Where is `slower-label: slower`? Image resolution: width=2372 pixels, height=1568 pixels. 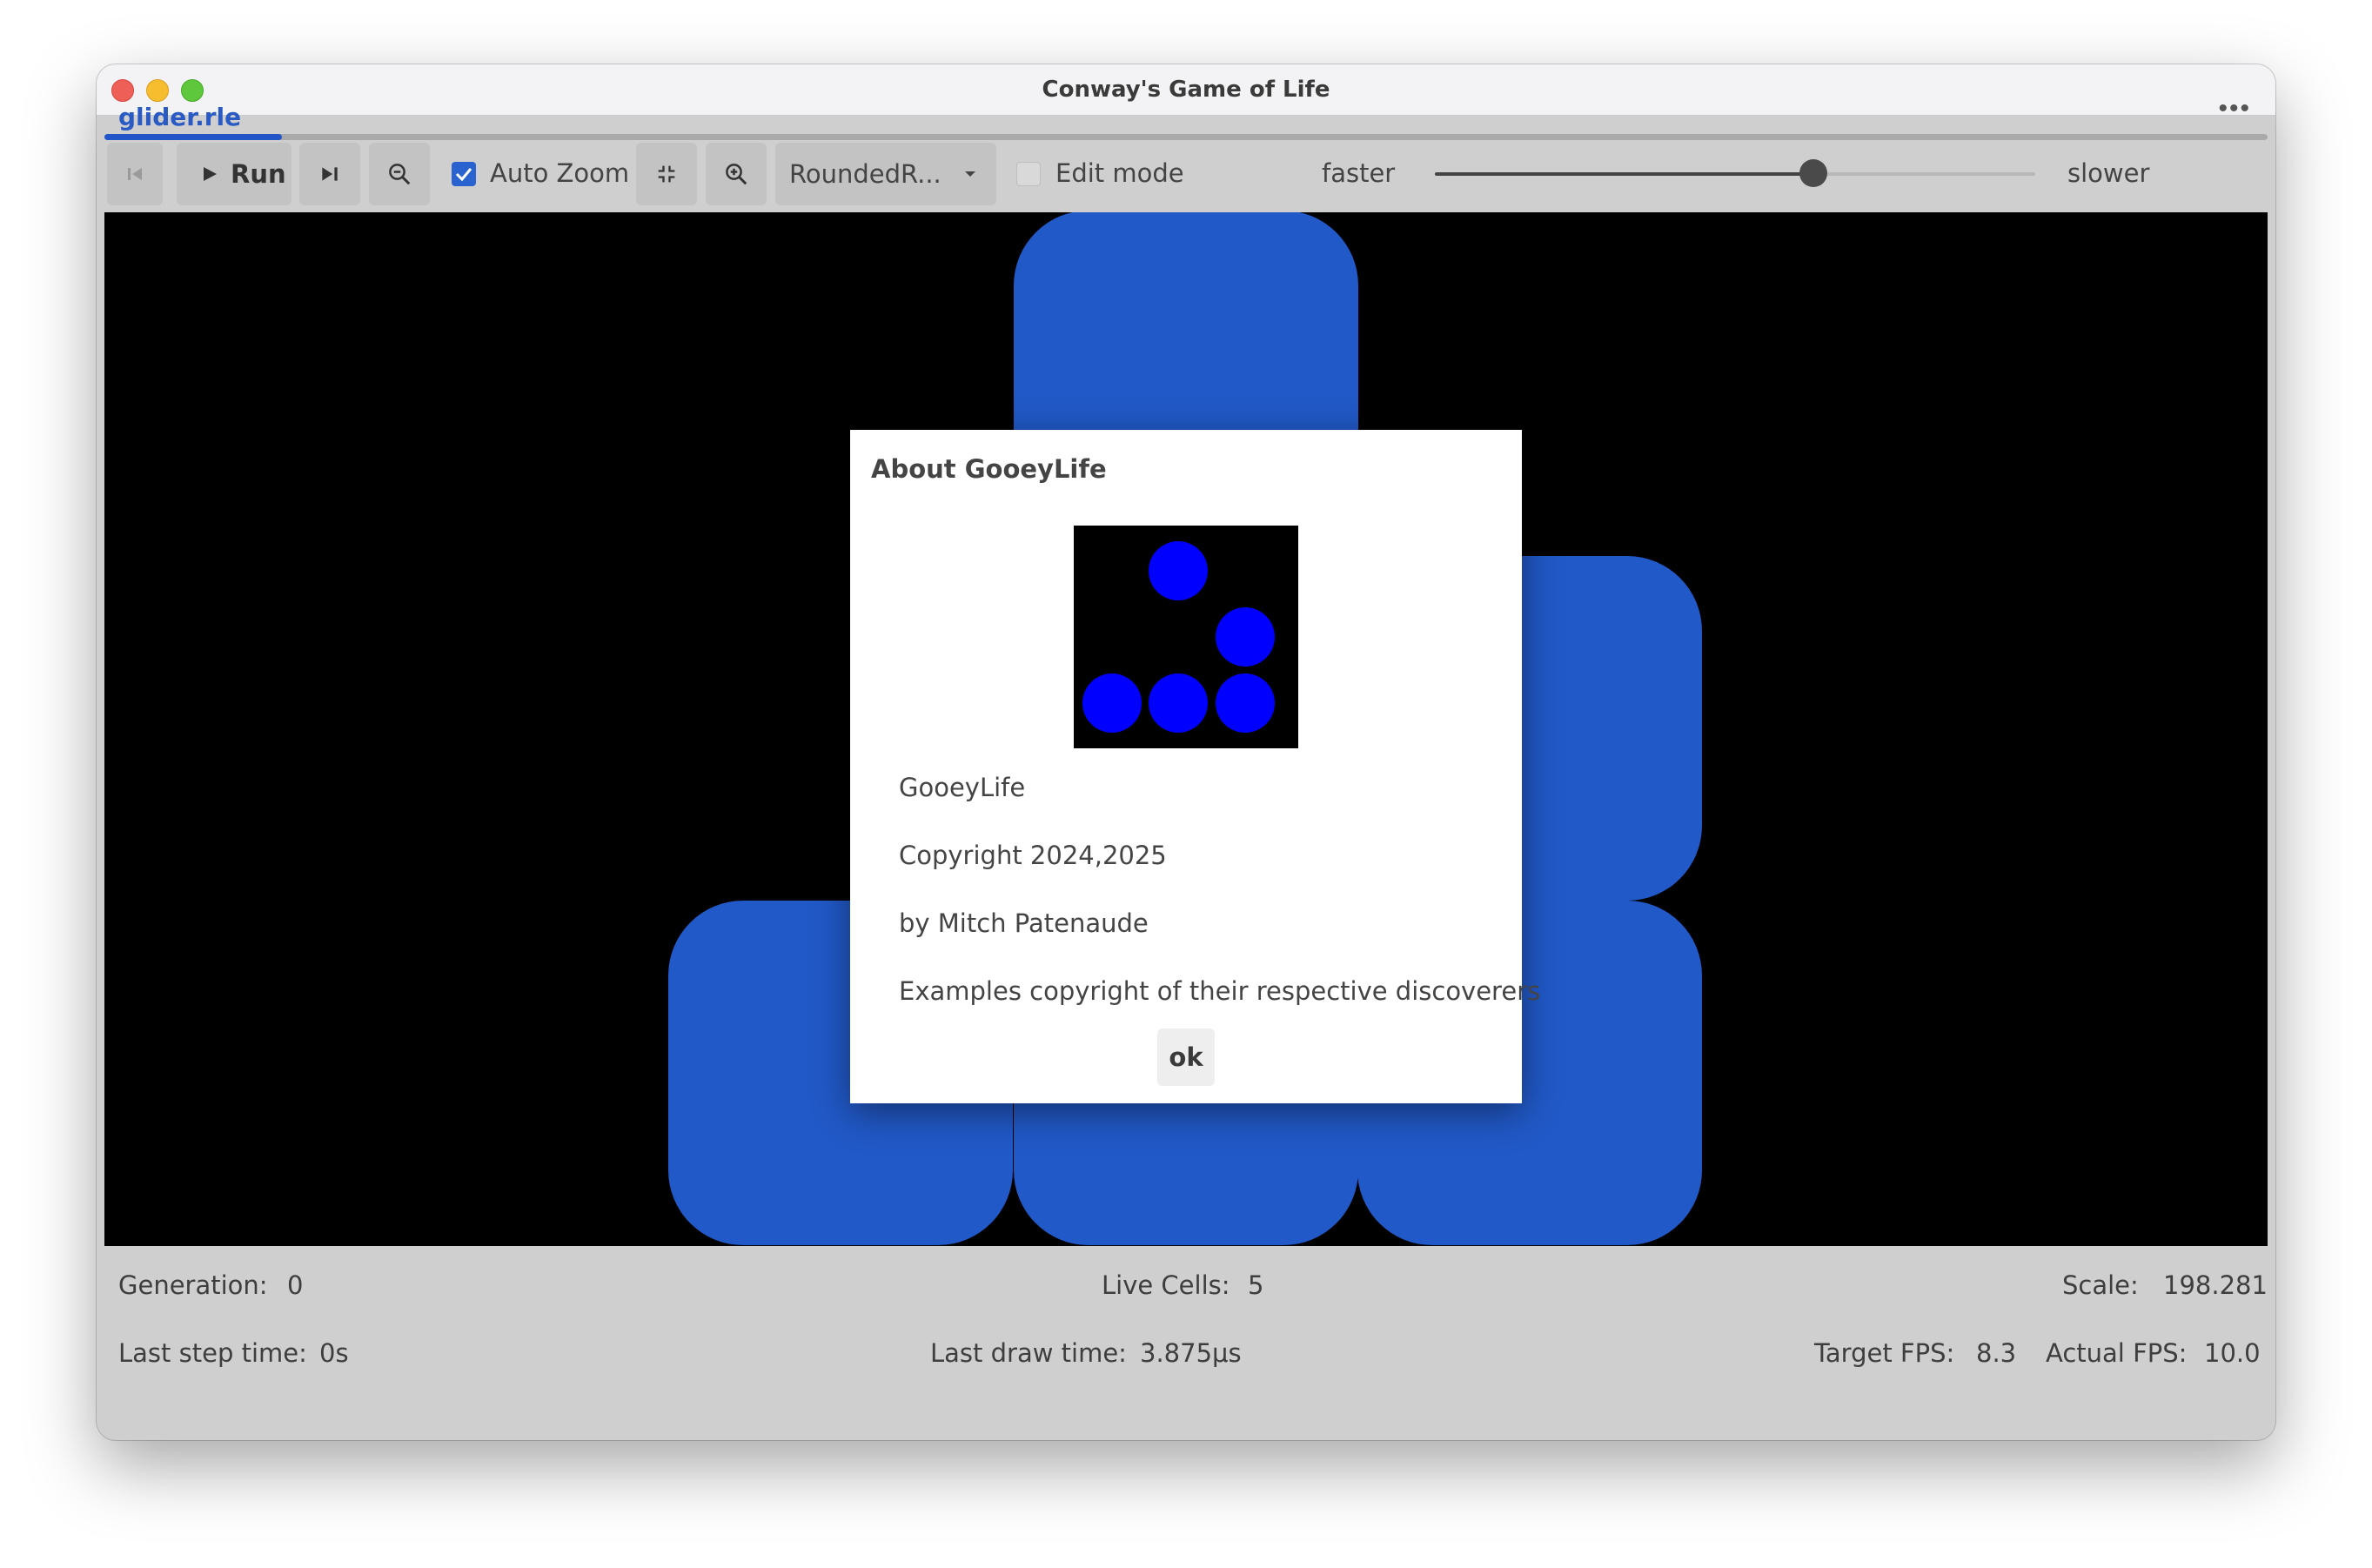 slower-label: slower is located at coordinates (2108, 173).